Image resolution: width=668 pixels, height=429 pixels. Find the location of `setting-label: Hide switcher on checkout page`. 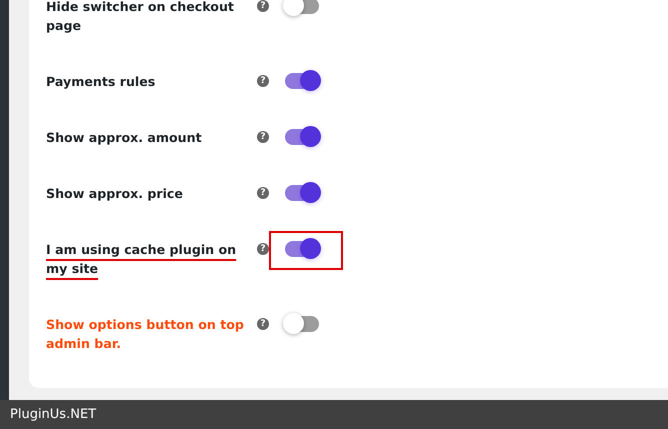

setting-label: Hide switcher on checkout page is located at coordinates (140, 17).